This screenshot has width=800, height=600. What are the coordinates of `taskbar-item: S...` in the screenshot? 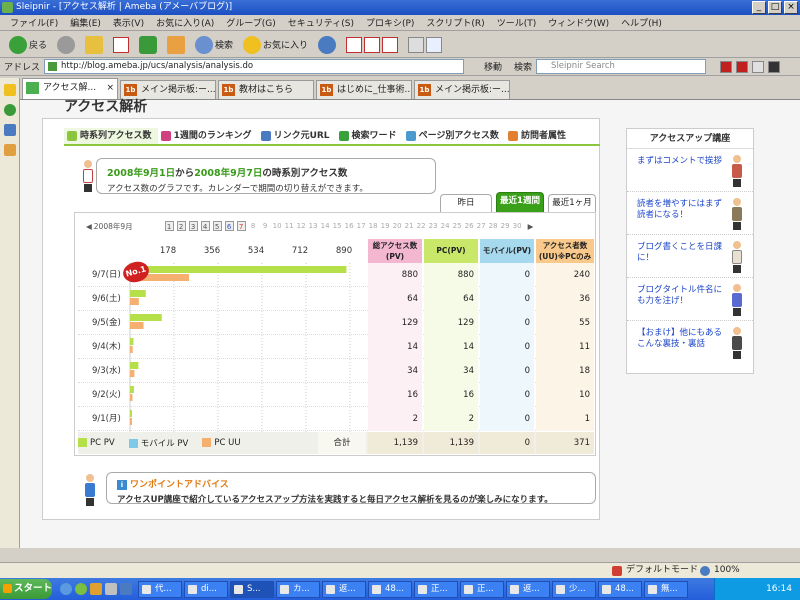 It's located at (252, 589).